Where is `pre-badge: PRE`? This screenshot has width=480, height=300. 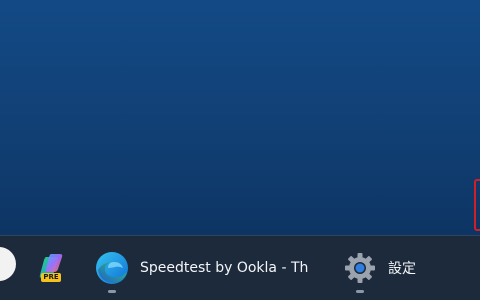 pre-badge: PRE is located at coordinates (51, 277).